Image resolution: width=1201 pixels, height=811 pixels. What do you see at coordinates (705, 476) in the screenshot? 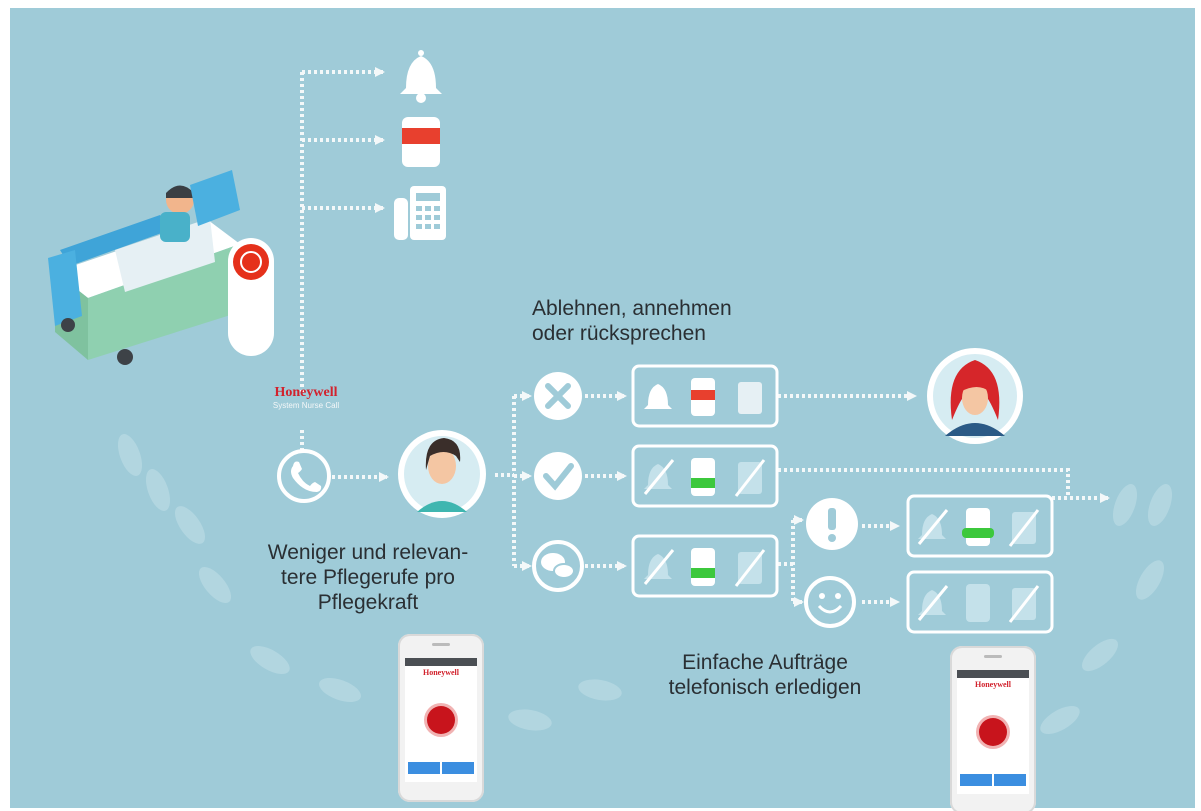
I see `status-panel-accept` at bounding box center [705, 476].